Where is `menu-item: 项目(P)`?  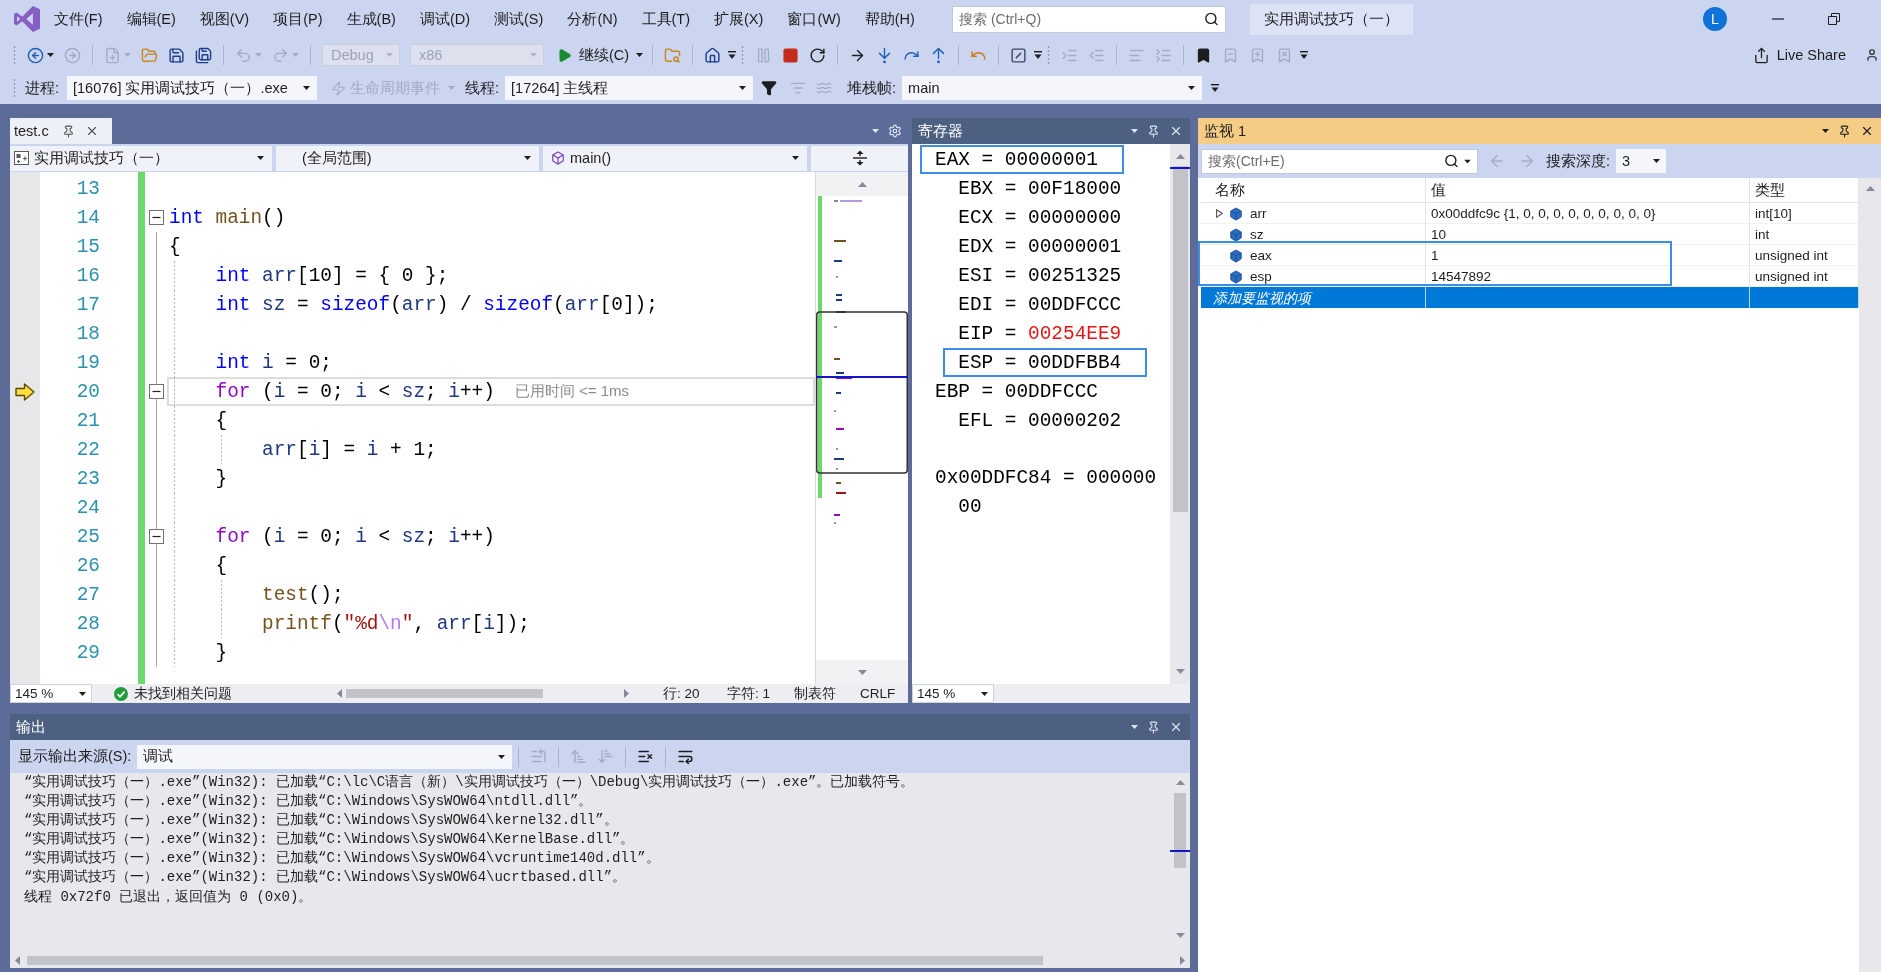
menu-item: 项目(P) is located at coordinates (298, 19).